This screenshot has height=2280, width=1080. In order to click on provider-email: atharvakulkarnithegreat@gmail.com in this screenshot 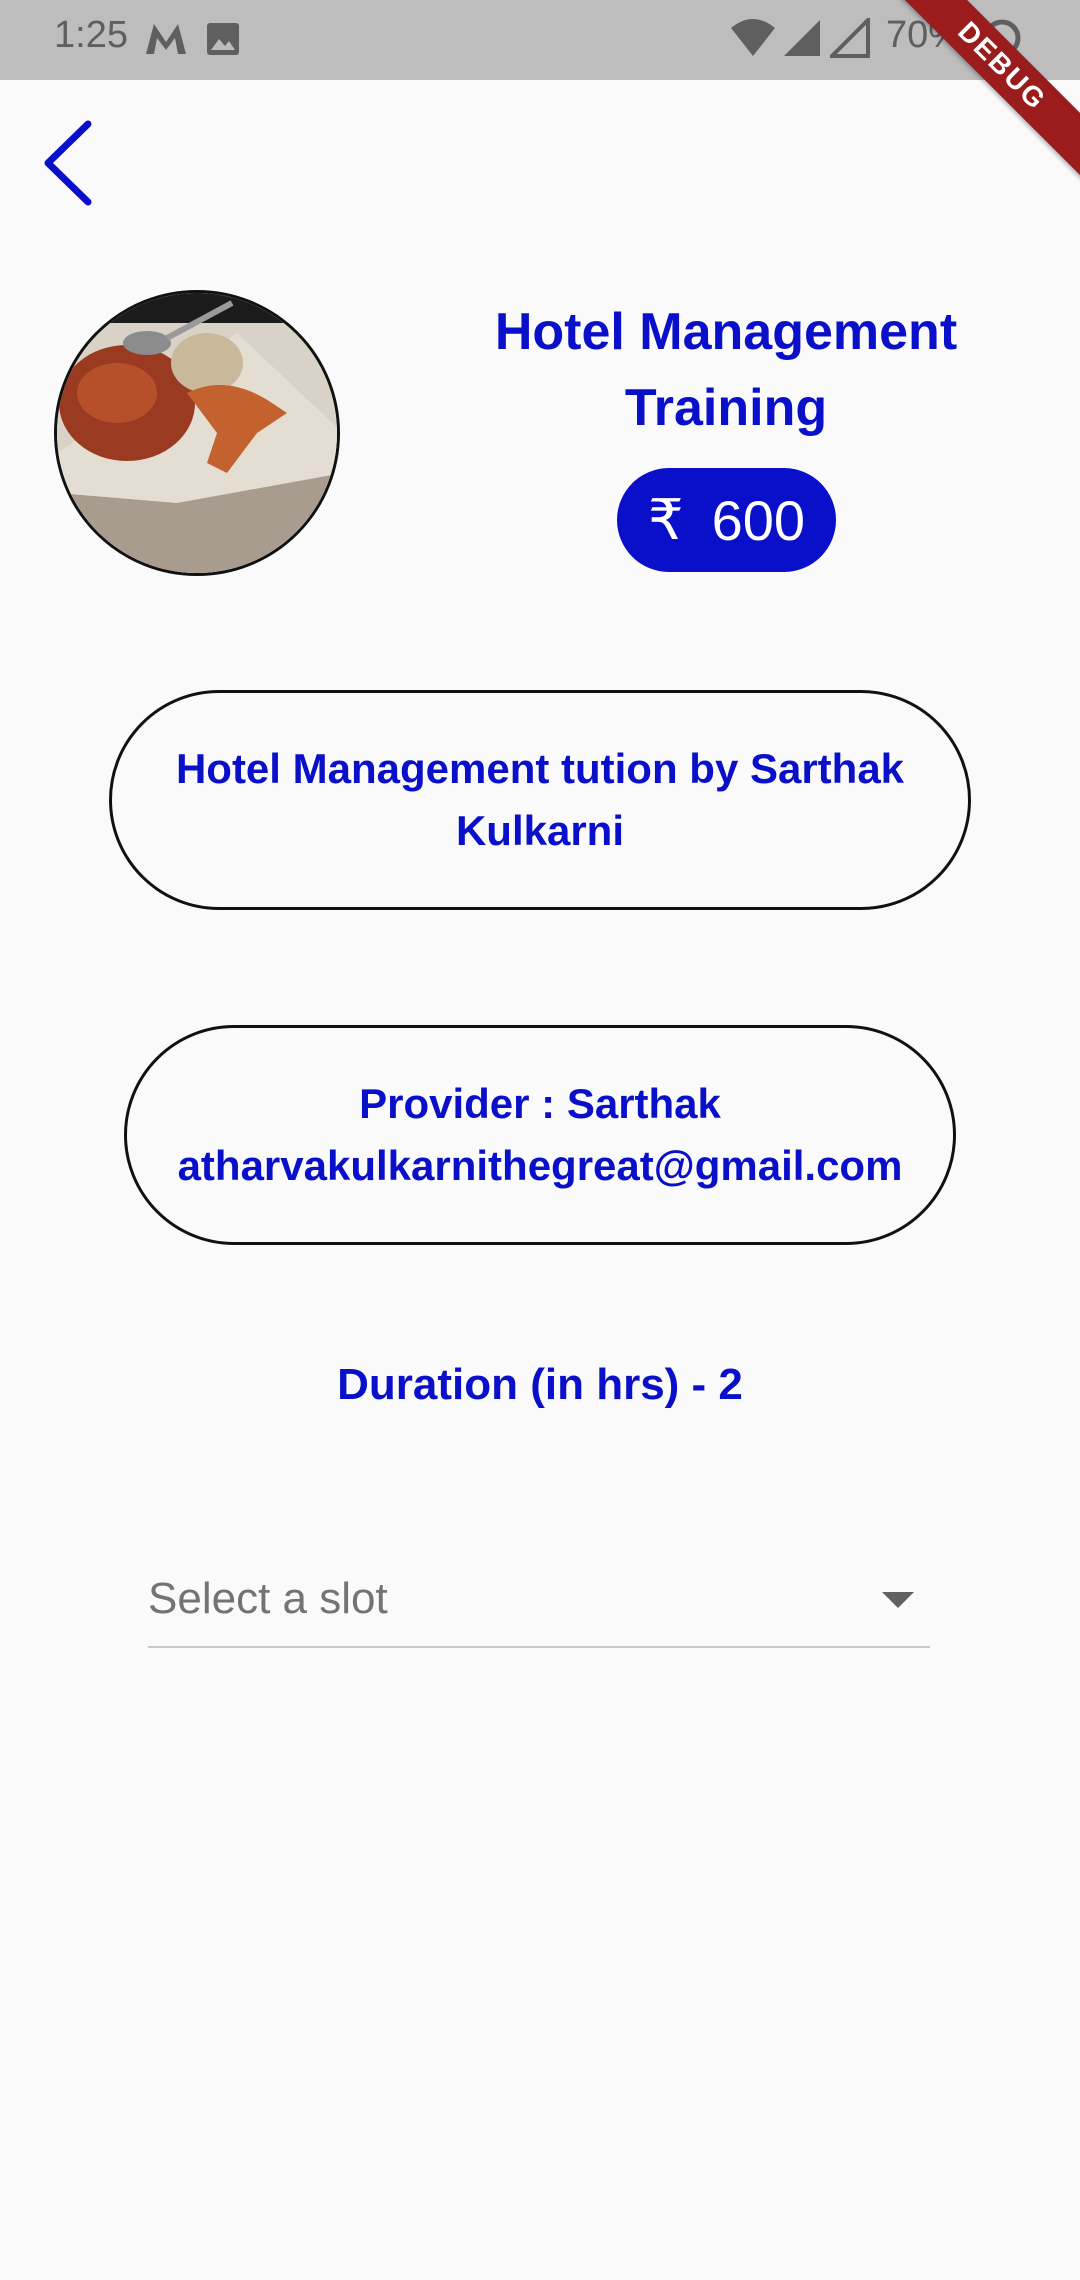, I will do `click(540, 1165)`.